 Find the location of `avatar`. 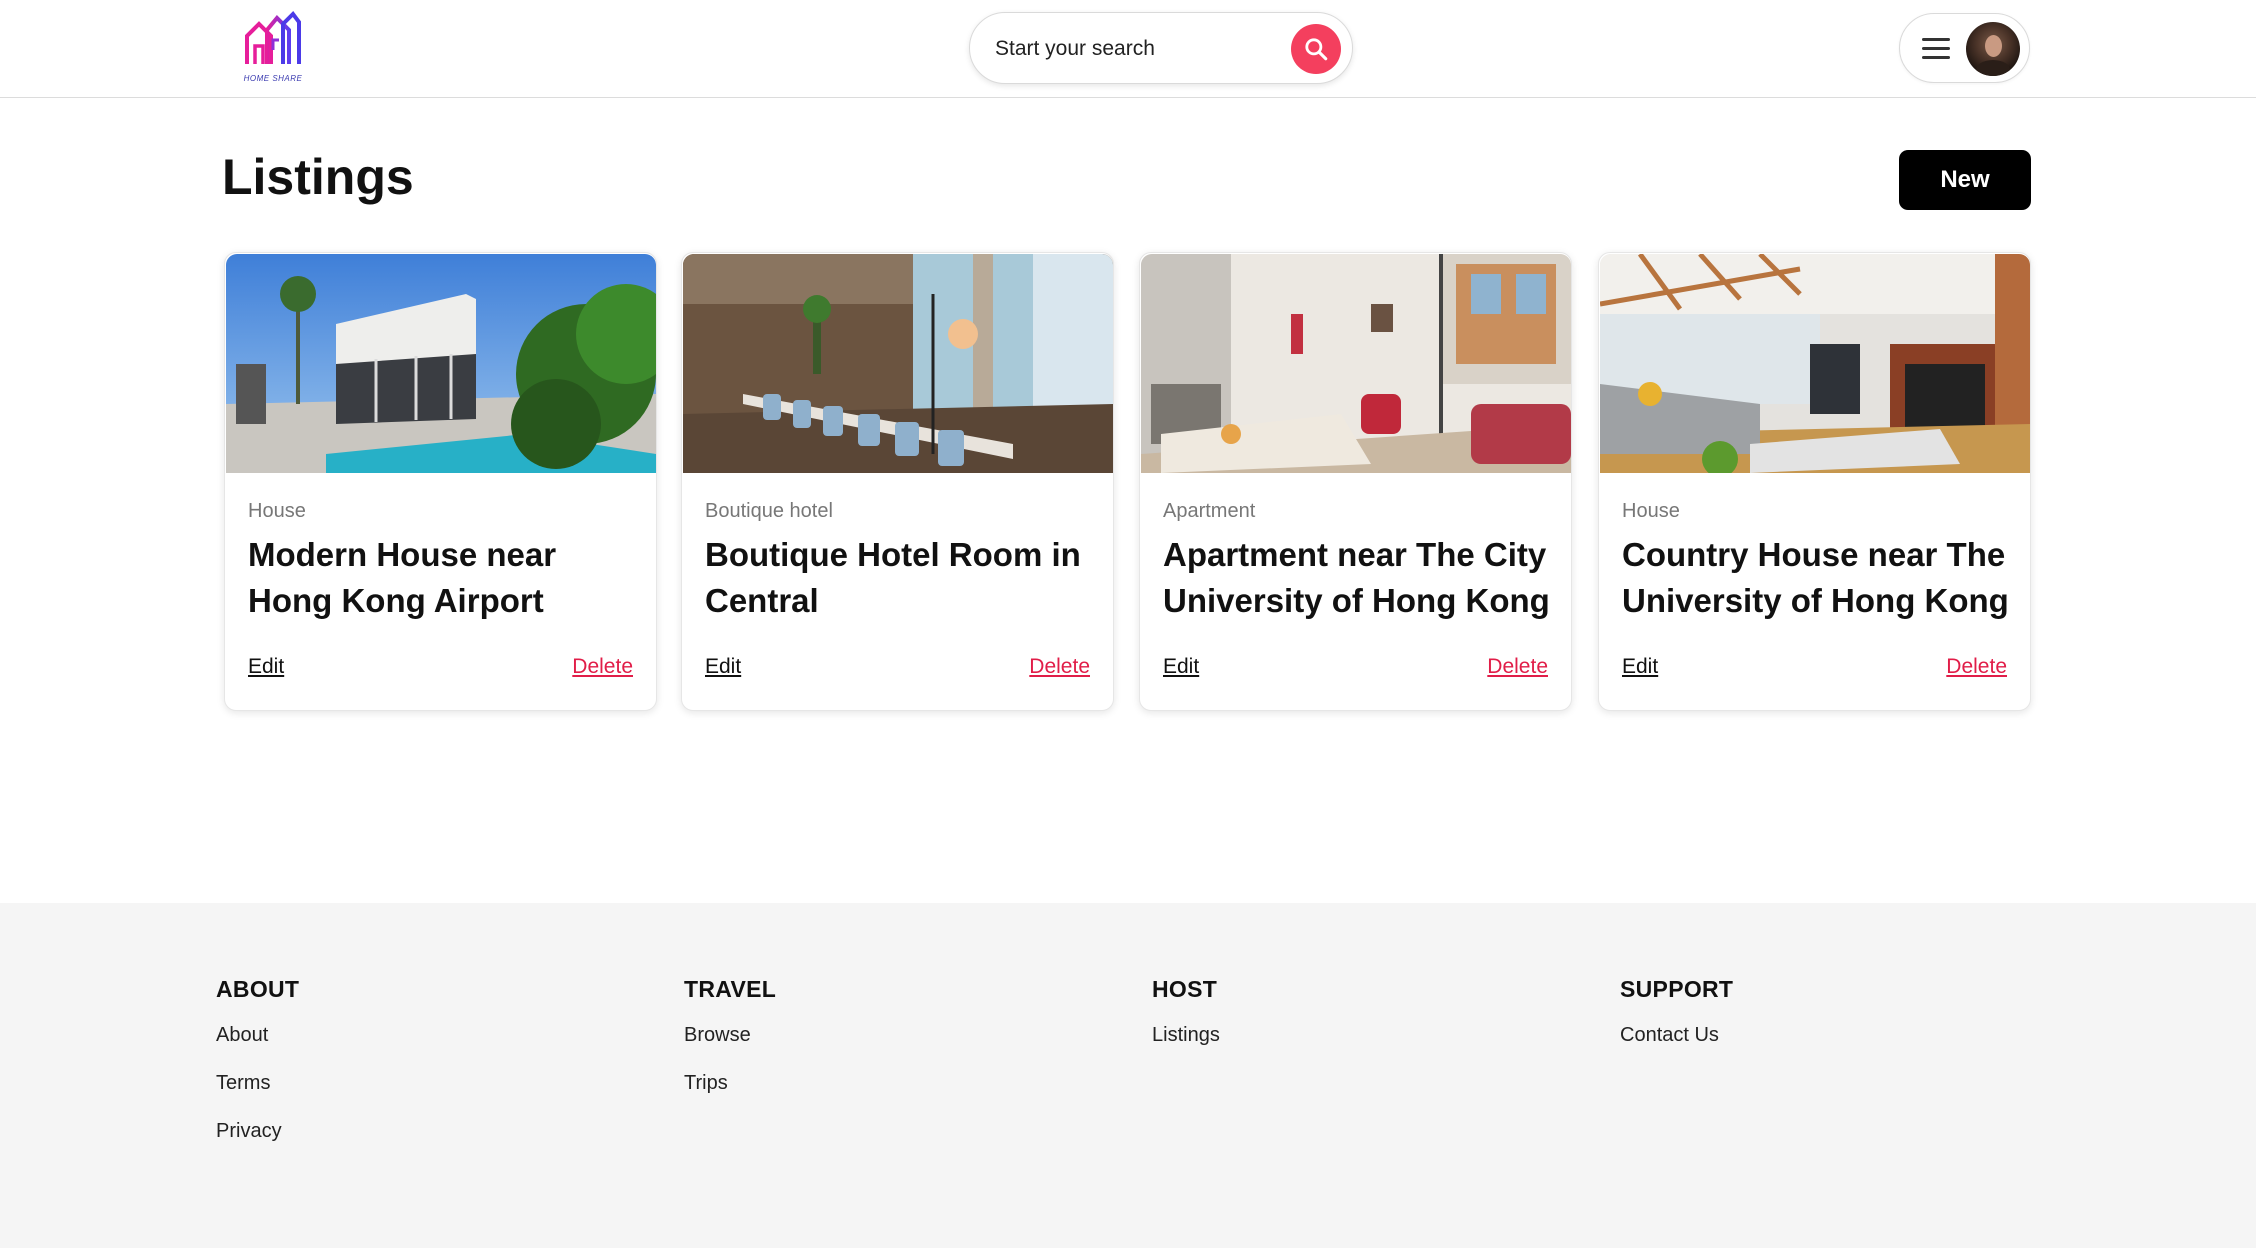

avatar is located at coordinates (1993, 49).